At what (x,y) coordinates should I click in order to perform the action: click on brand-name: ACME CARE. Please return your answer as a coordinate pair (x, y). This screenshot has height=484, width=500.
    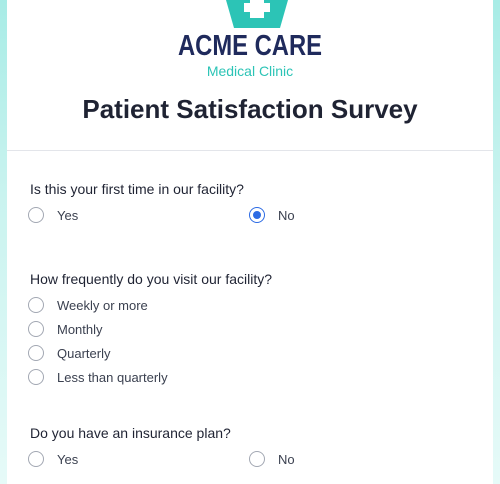
    Looking at the image, I should click on (250, 46).